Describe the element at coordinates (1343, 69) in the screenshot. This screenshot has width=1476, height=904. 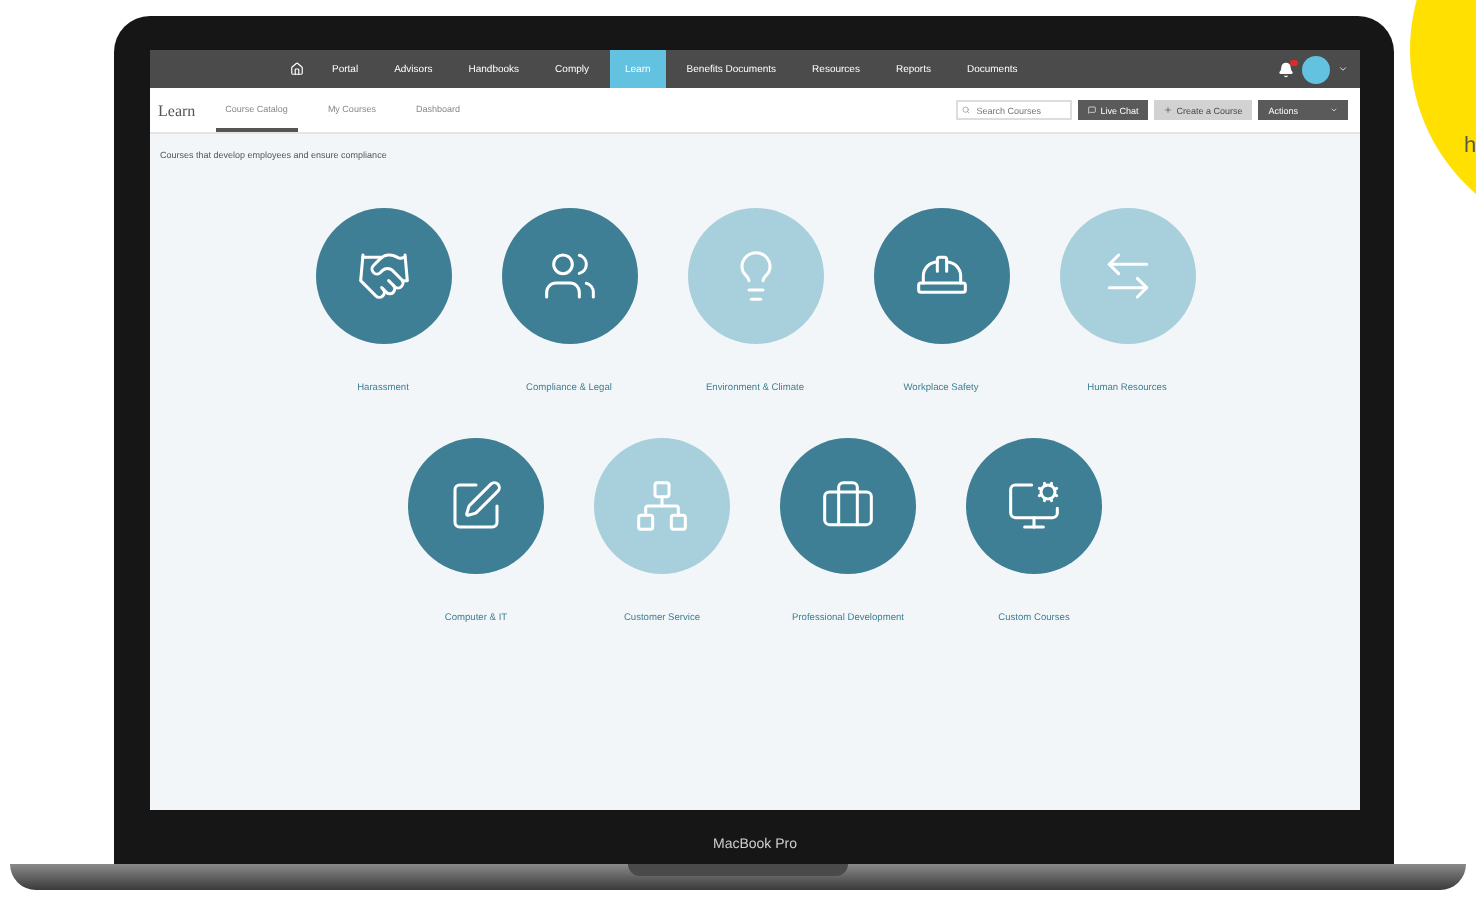
I see `caret-icon` at that location.